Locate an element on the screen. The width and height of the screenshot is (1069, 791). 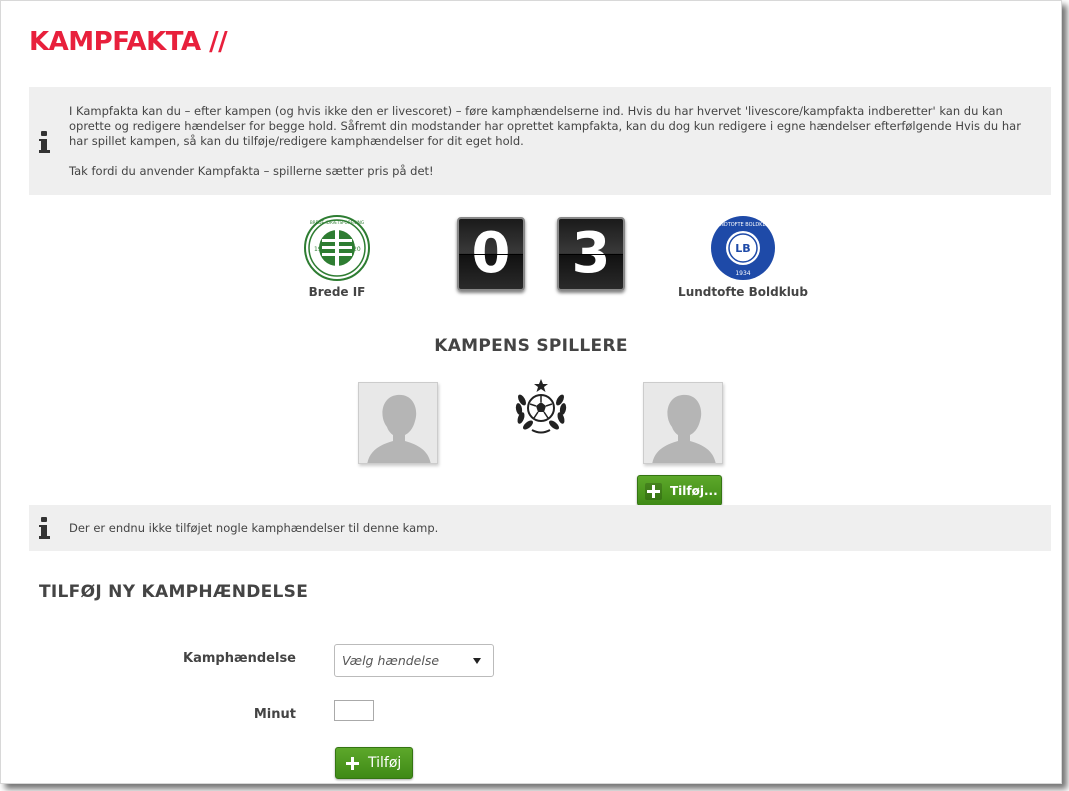
home-team: 19 20 BREDE IDRÆTSFORENING Brede IF is located at coordinates (337, 257).